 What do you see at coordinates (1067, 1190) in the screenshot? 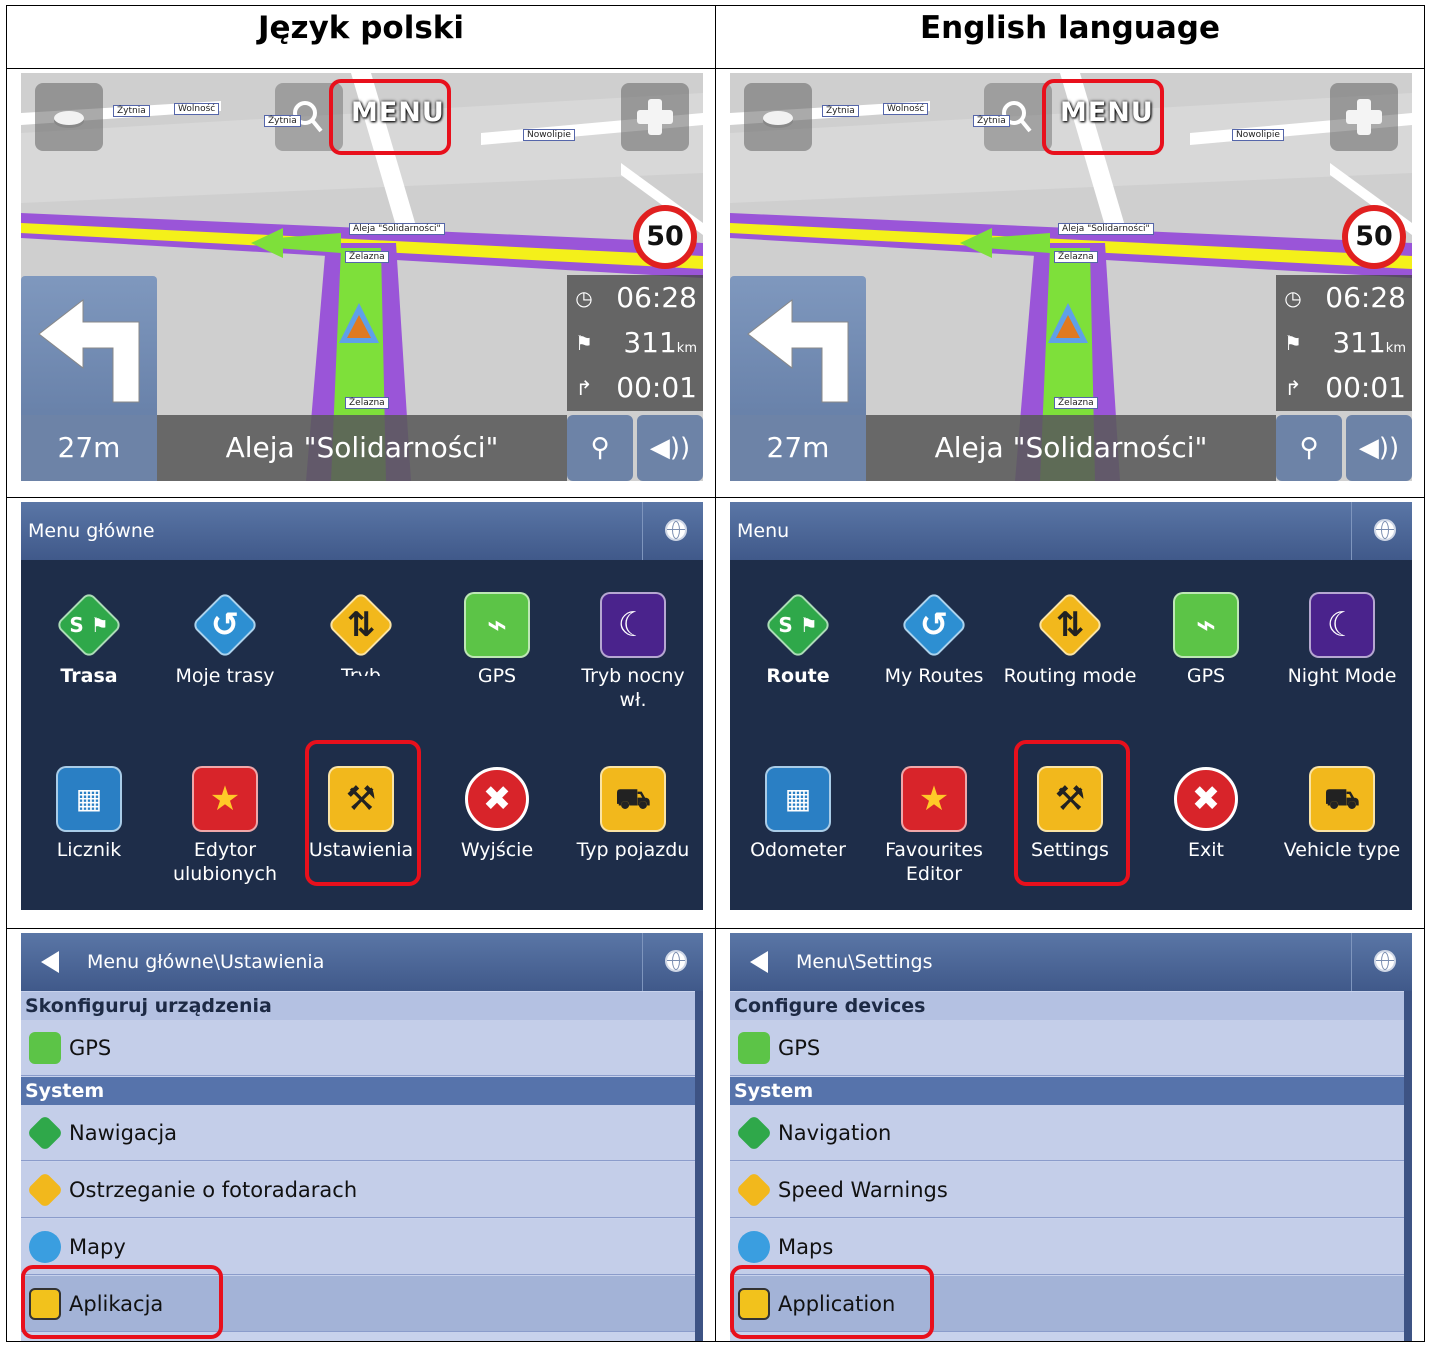
I see `settings-item-speed-warnings: Speed Warnings` at bounding box center [1067, 1190].